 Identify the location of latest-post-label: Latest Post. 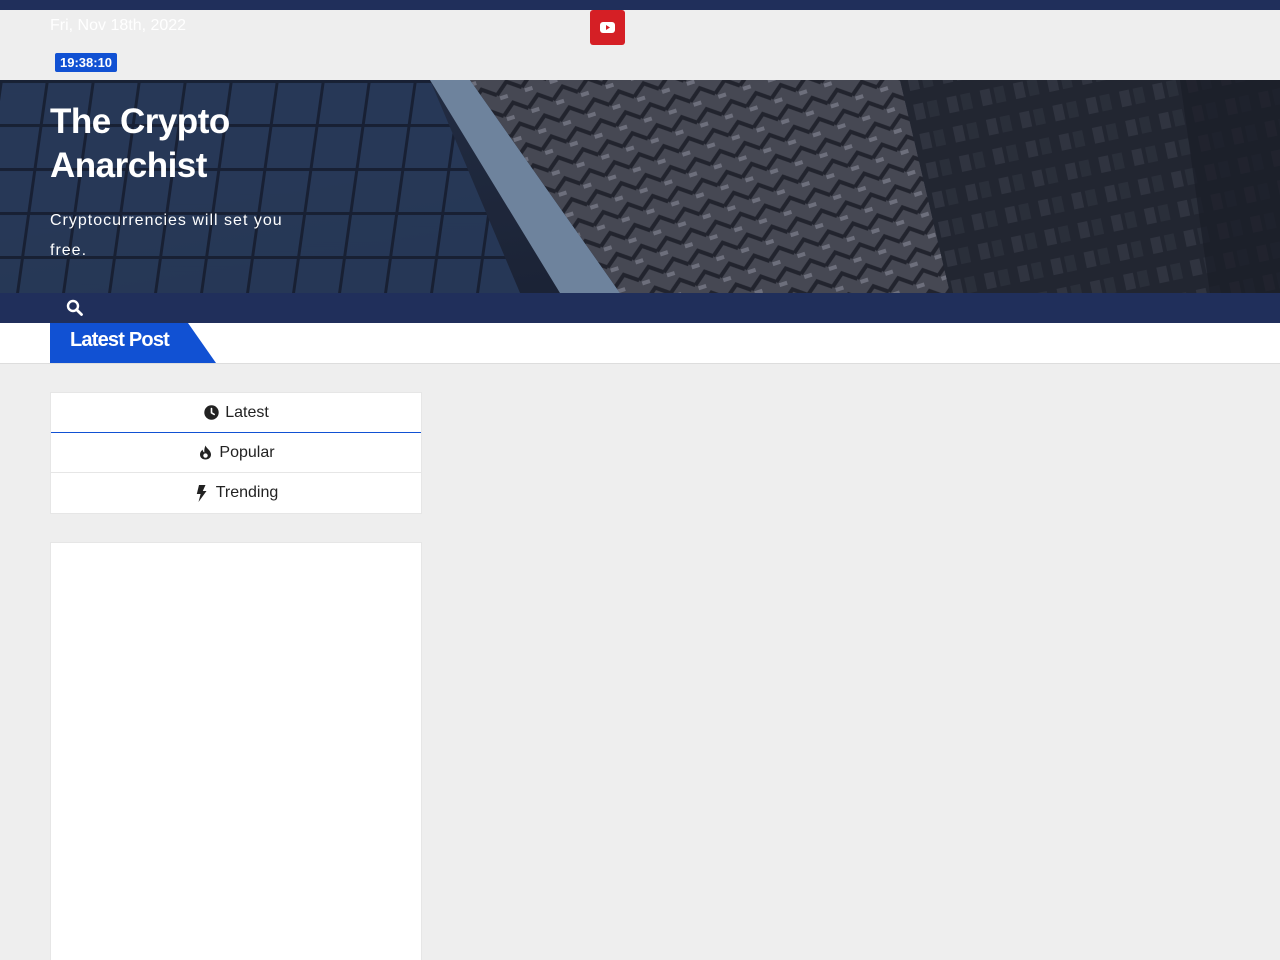
(134, 343).